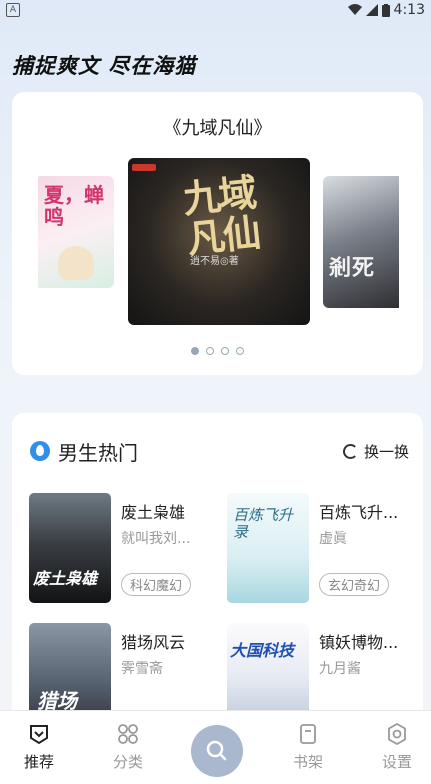 The height and width of the screenshot is (784, 431). Describe the element at coordinates (214, 261) in the screenshot. I see `cover-author-text: 逍不易◎著` at that location.